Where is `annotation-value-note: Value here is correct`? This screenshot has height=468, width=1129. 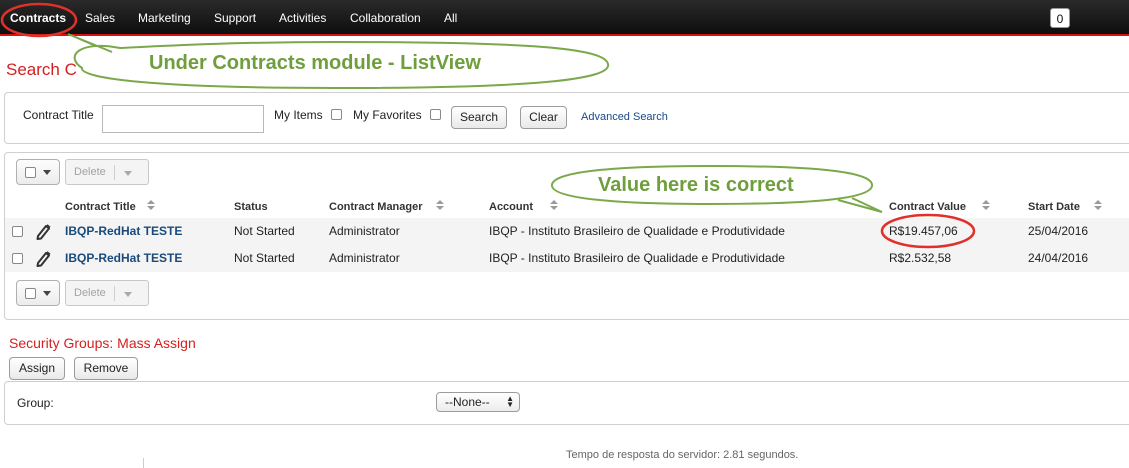
annotation-value-note: Value here is correct is located at coordinates (696, 185).